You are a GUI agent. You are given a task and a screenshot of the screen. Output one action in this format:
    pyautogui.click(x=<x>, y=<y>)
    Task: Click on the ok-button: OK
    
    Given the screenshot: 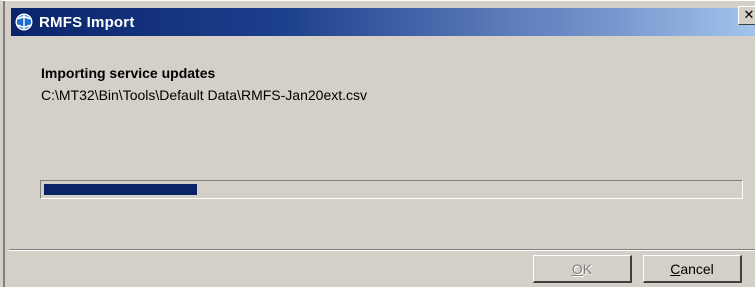 What is the action you would take?
    pyautogui.click(x=582, y=269)
    